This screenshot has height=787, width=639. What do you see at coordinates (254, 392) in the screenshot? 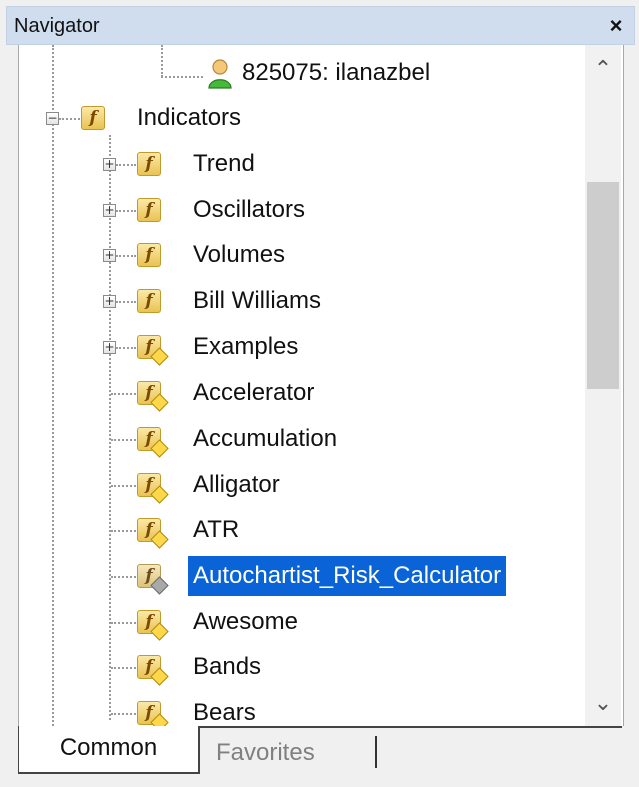
I see `indicator-label: Accelerator` at bounding box center [254, 392].